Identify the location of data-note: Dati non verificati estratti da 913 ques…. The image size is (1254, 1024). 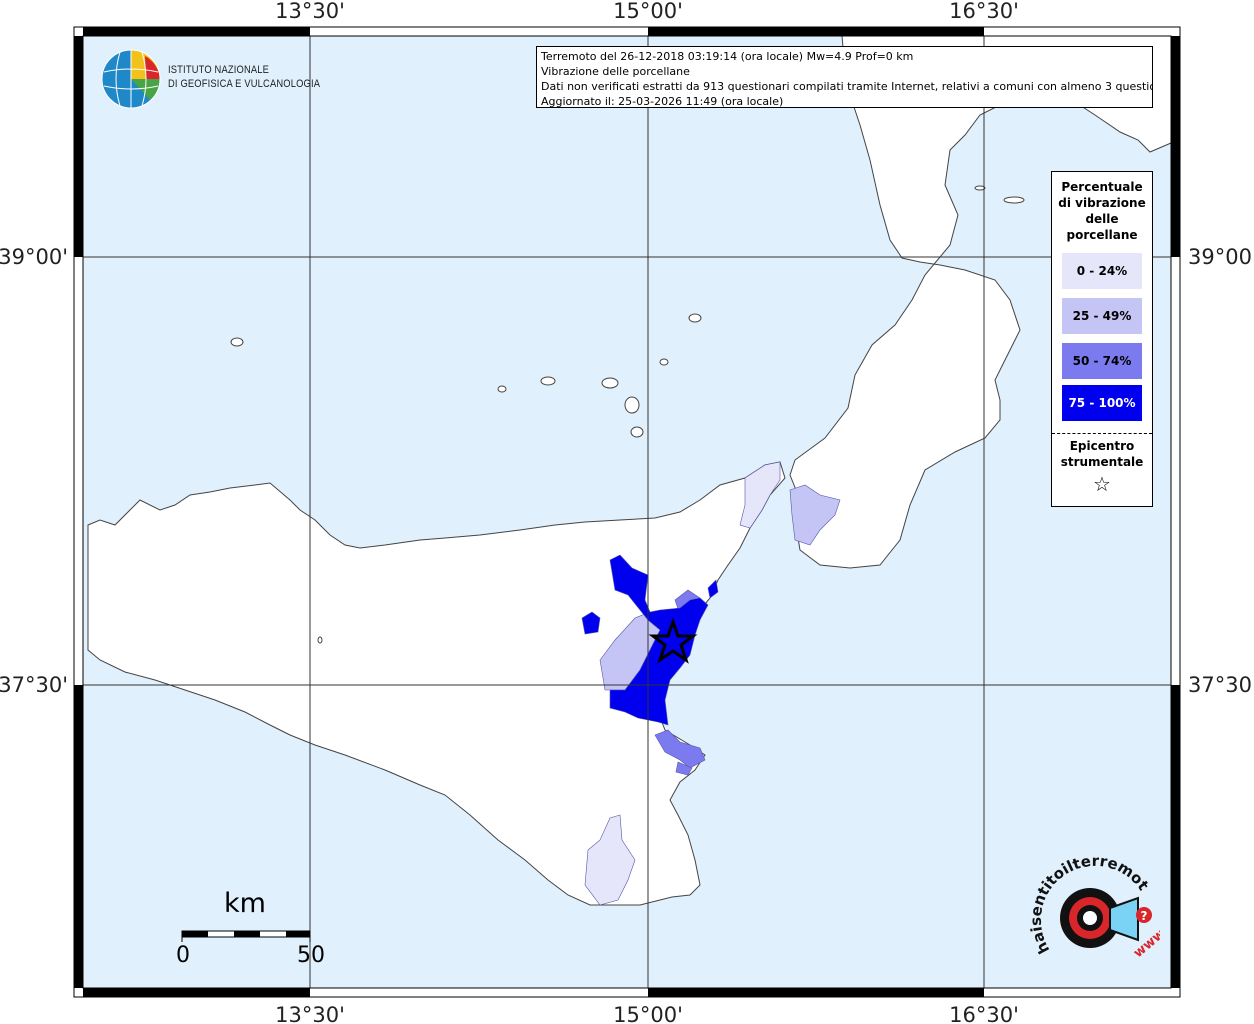
(847, 86).